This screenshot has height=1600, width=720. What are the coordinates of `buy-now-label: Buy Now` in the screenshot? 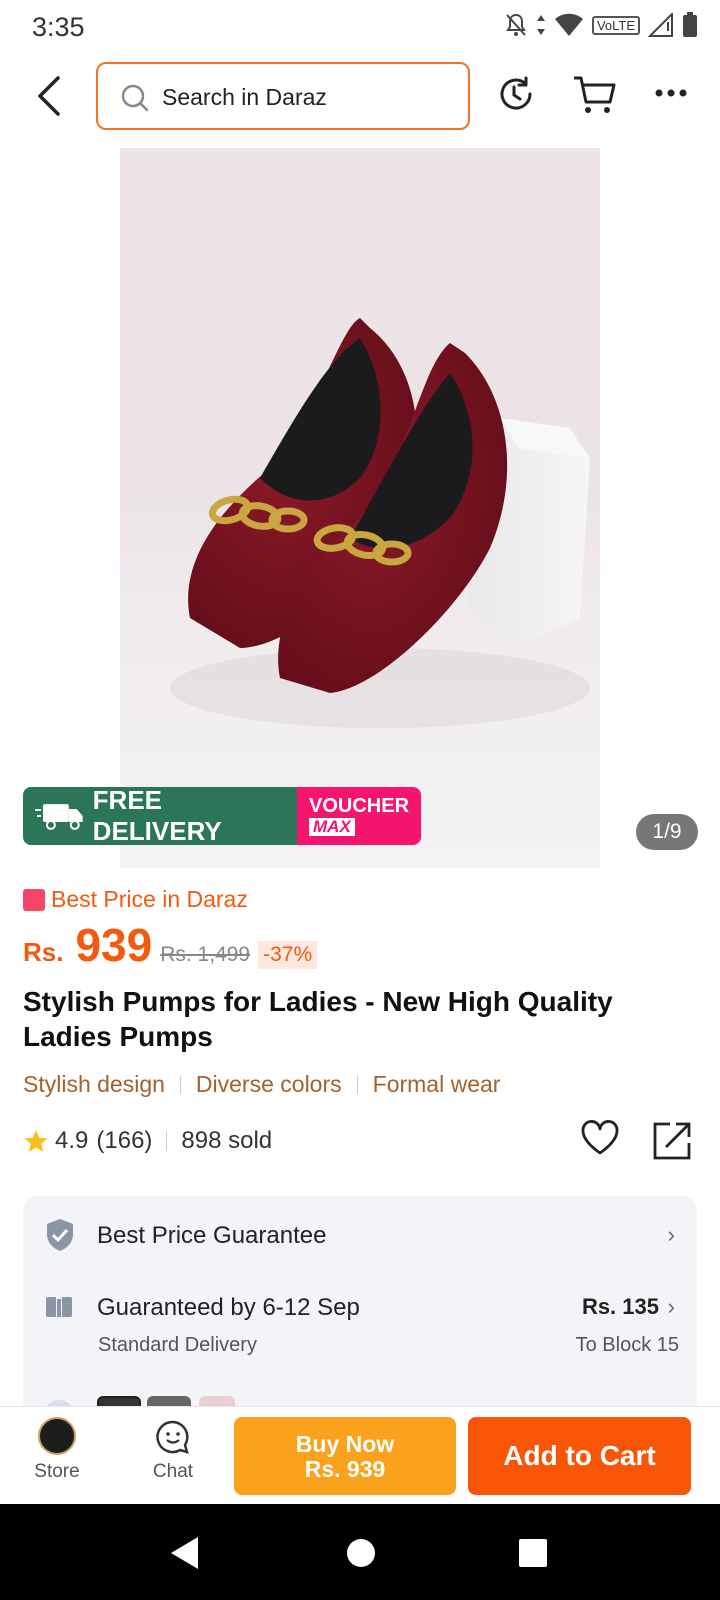 It's located at (345, 1444).